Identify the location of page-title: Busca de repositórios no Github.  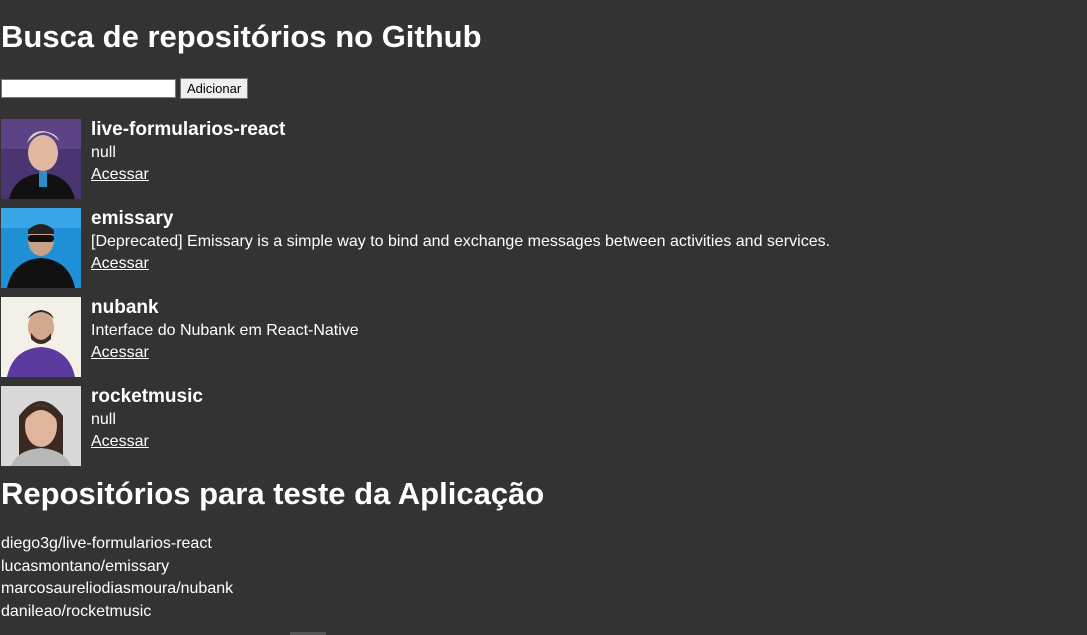
(241, 36).